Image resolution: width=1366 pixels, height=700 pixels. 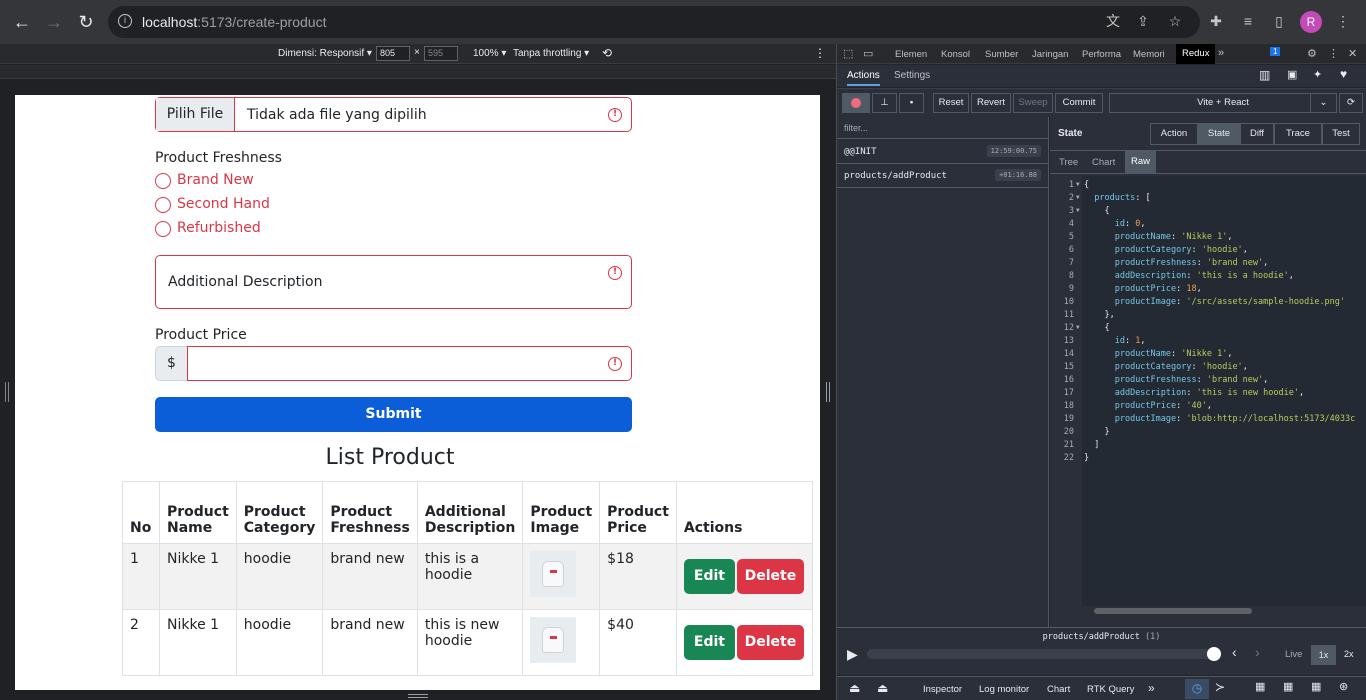 What do you see at coordinates (1221, 53) in the screenshot?
I see `more-tabs-icon: »` at bounding box center [1221, 53].